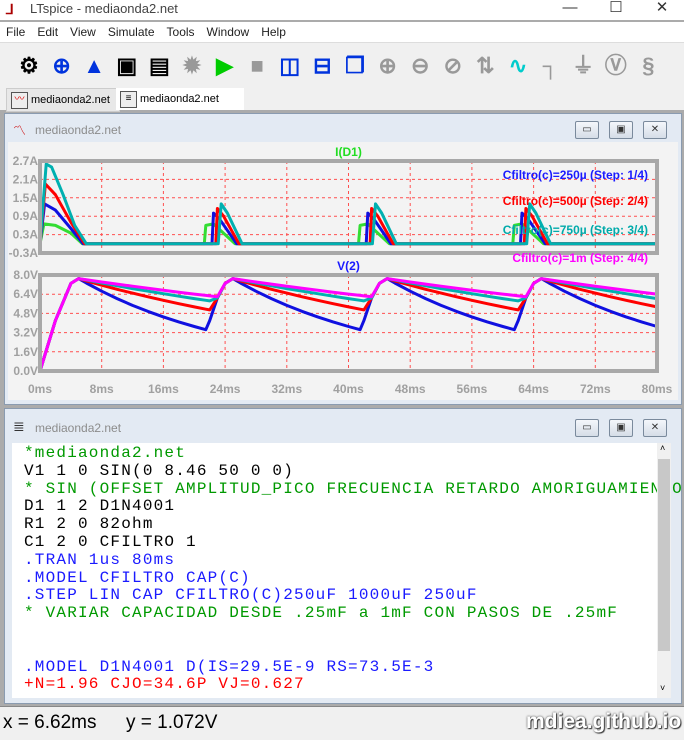  What do you see at coordinates (662, 448) in the screenshot?
I see `scroll-up-icon: ˄` at bounding box center [662, 448].